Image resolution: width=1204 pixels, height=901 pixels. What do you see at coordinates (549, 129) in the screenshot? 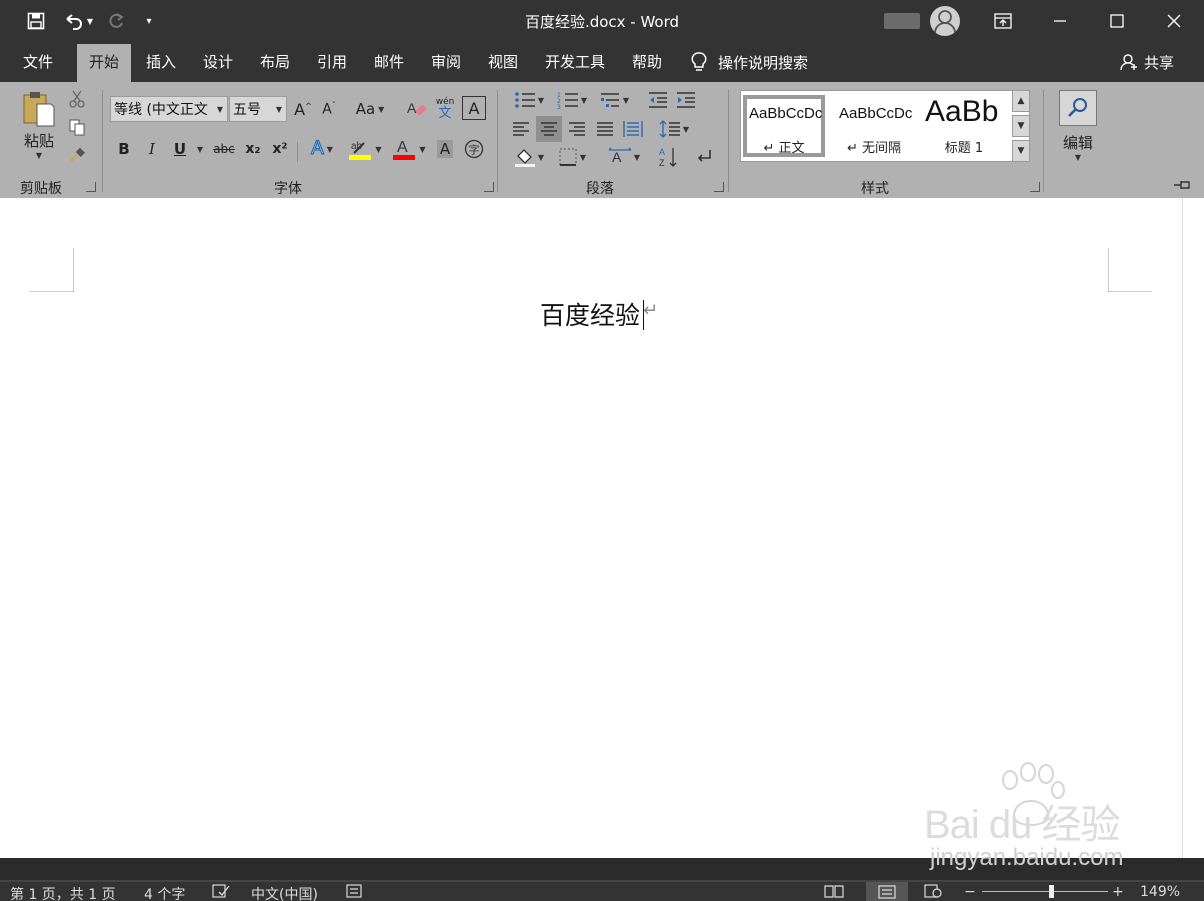
I see `align-center-button` at bounding box center [549, 129].